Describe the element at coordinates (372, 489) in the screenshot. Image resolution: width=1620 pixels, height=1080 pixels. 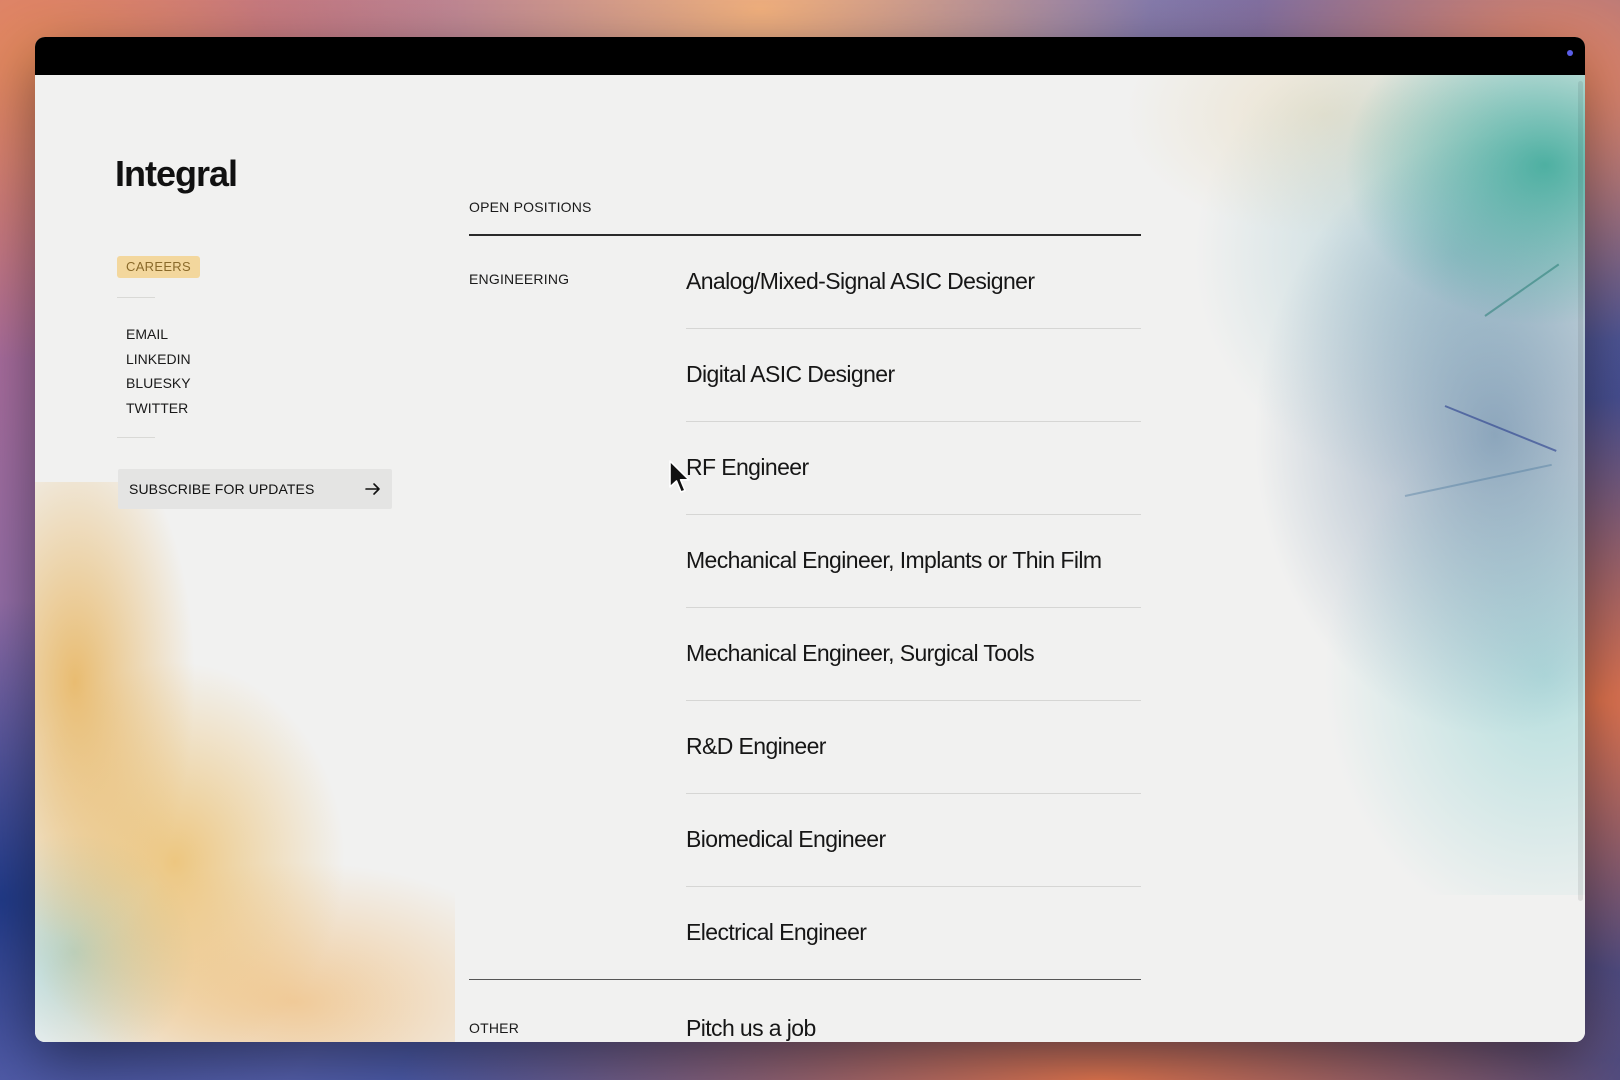
I see `arrow-right-icon` at that location.